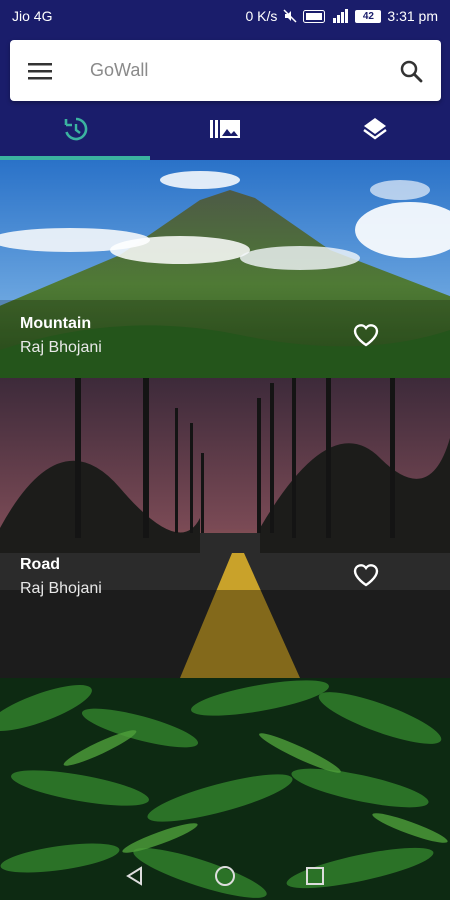 Image resolution: width=450 pixels, height=900 pixels. I want to click on battery-icon: 42, so click(368, 16).